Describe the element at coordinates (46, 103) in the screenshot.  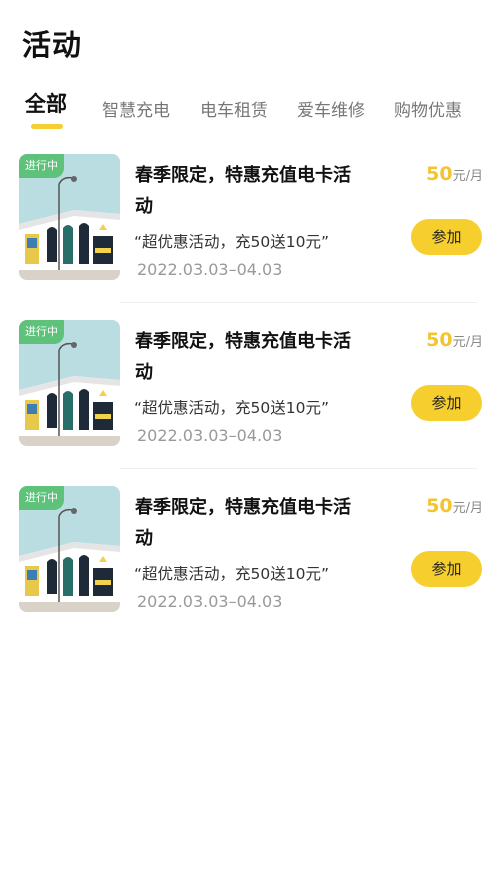
I see `tab-all: 全部` at that location.